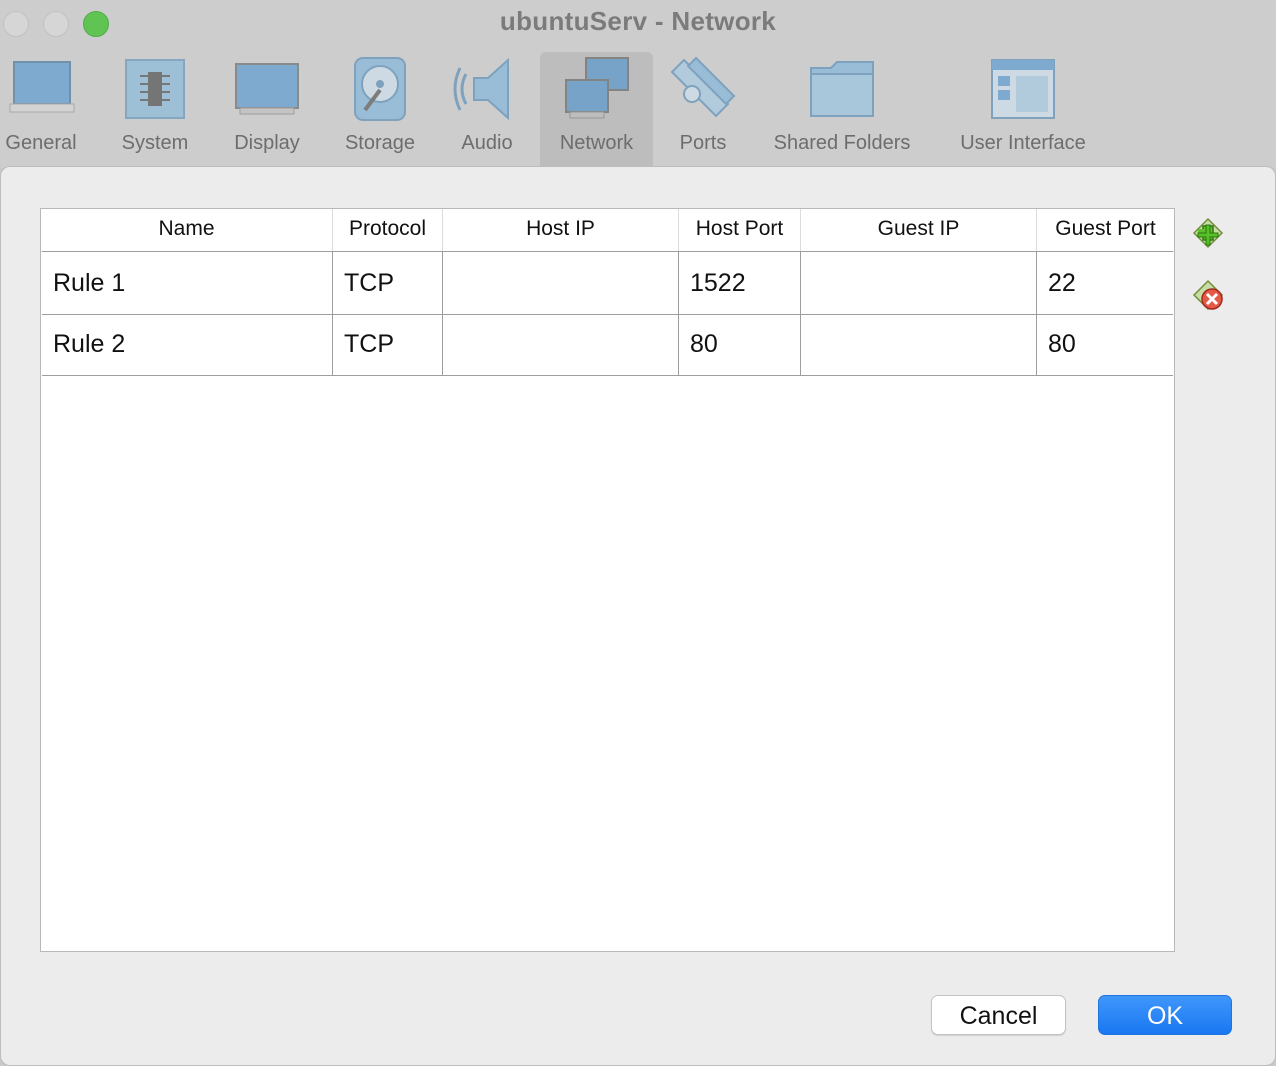 The width and height of the screenshot is (1276, 1066). Describe the element at coordinates (1023, 143) in the screenshot. I see `tab-label: User Interface` at that location.